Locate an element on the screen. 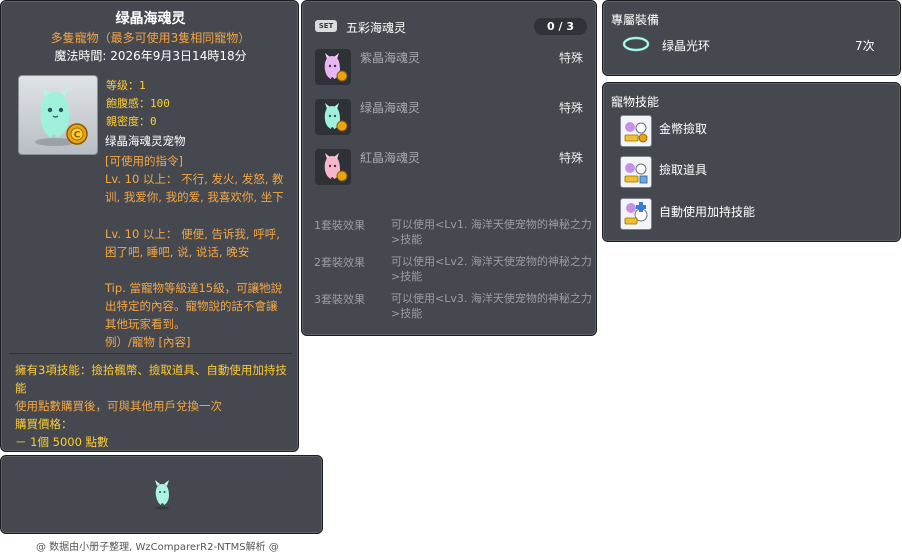  commands-header: [可使用的指令] is located at coordinates (144, 161).